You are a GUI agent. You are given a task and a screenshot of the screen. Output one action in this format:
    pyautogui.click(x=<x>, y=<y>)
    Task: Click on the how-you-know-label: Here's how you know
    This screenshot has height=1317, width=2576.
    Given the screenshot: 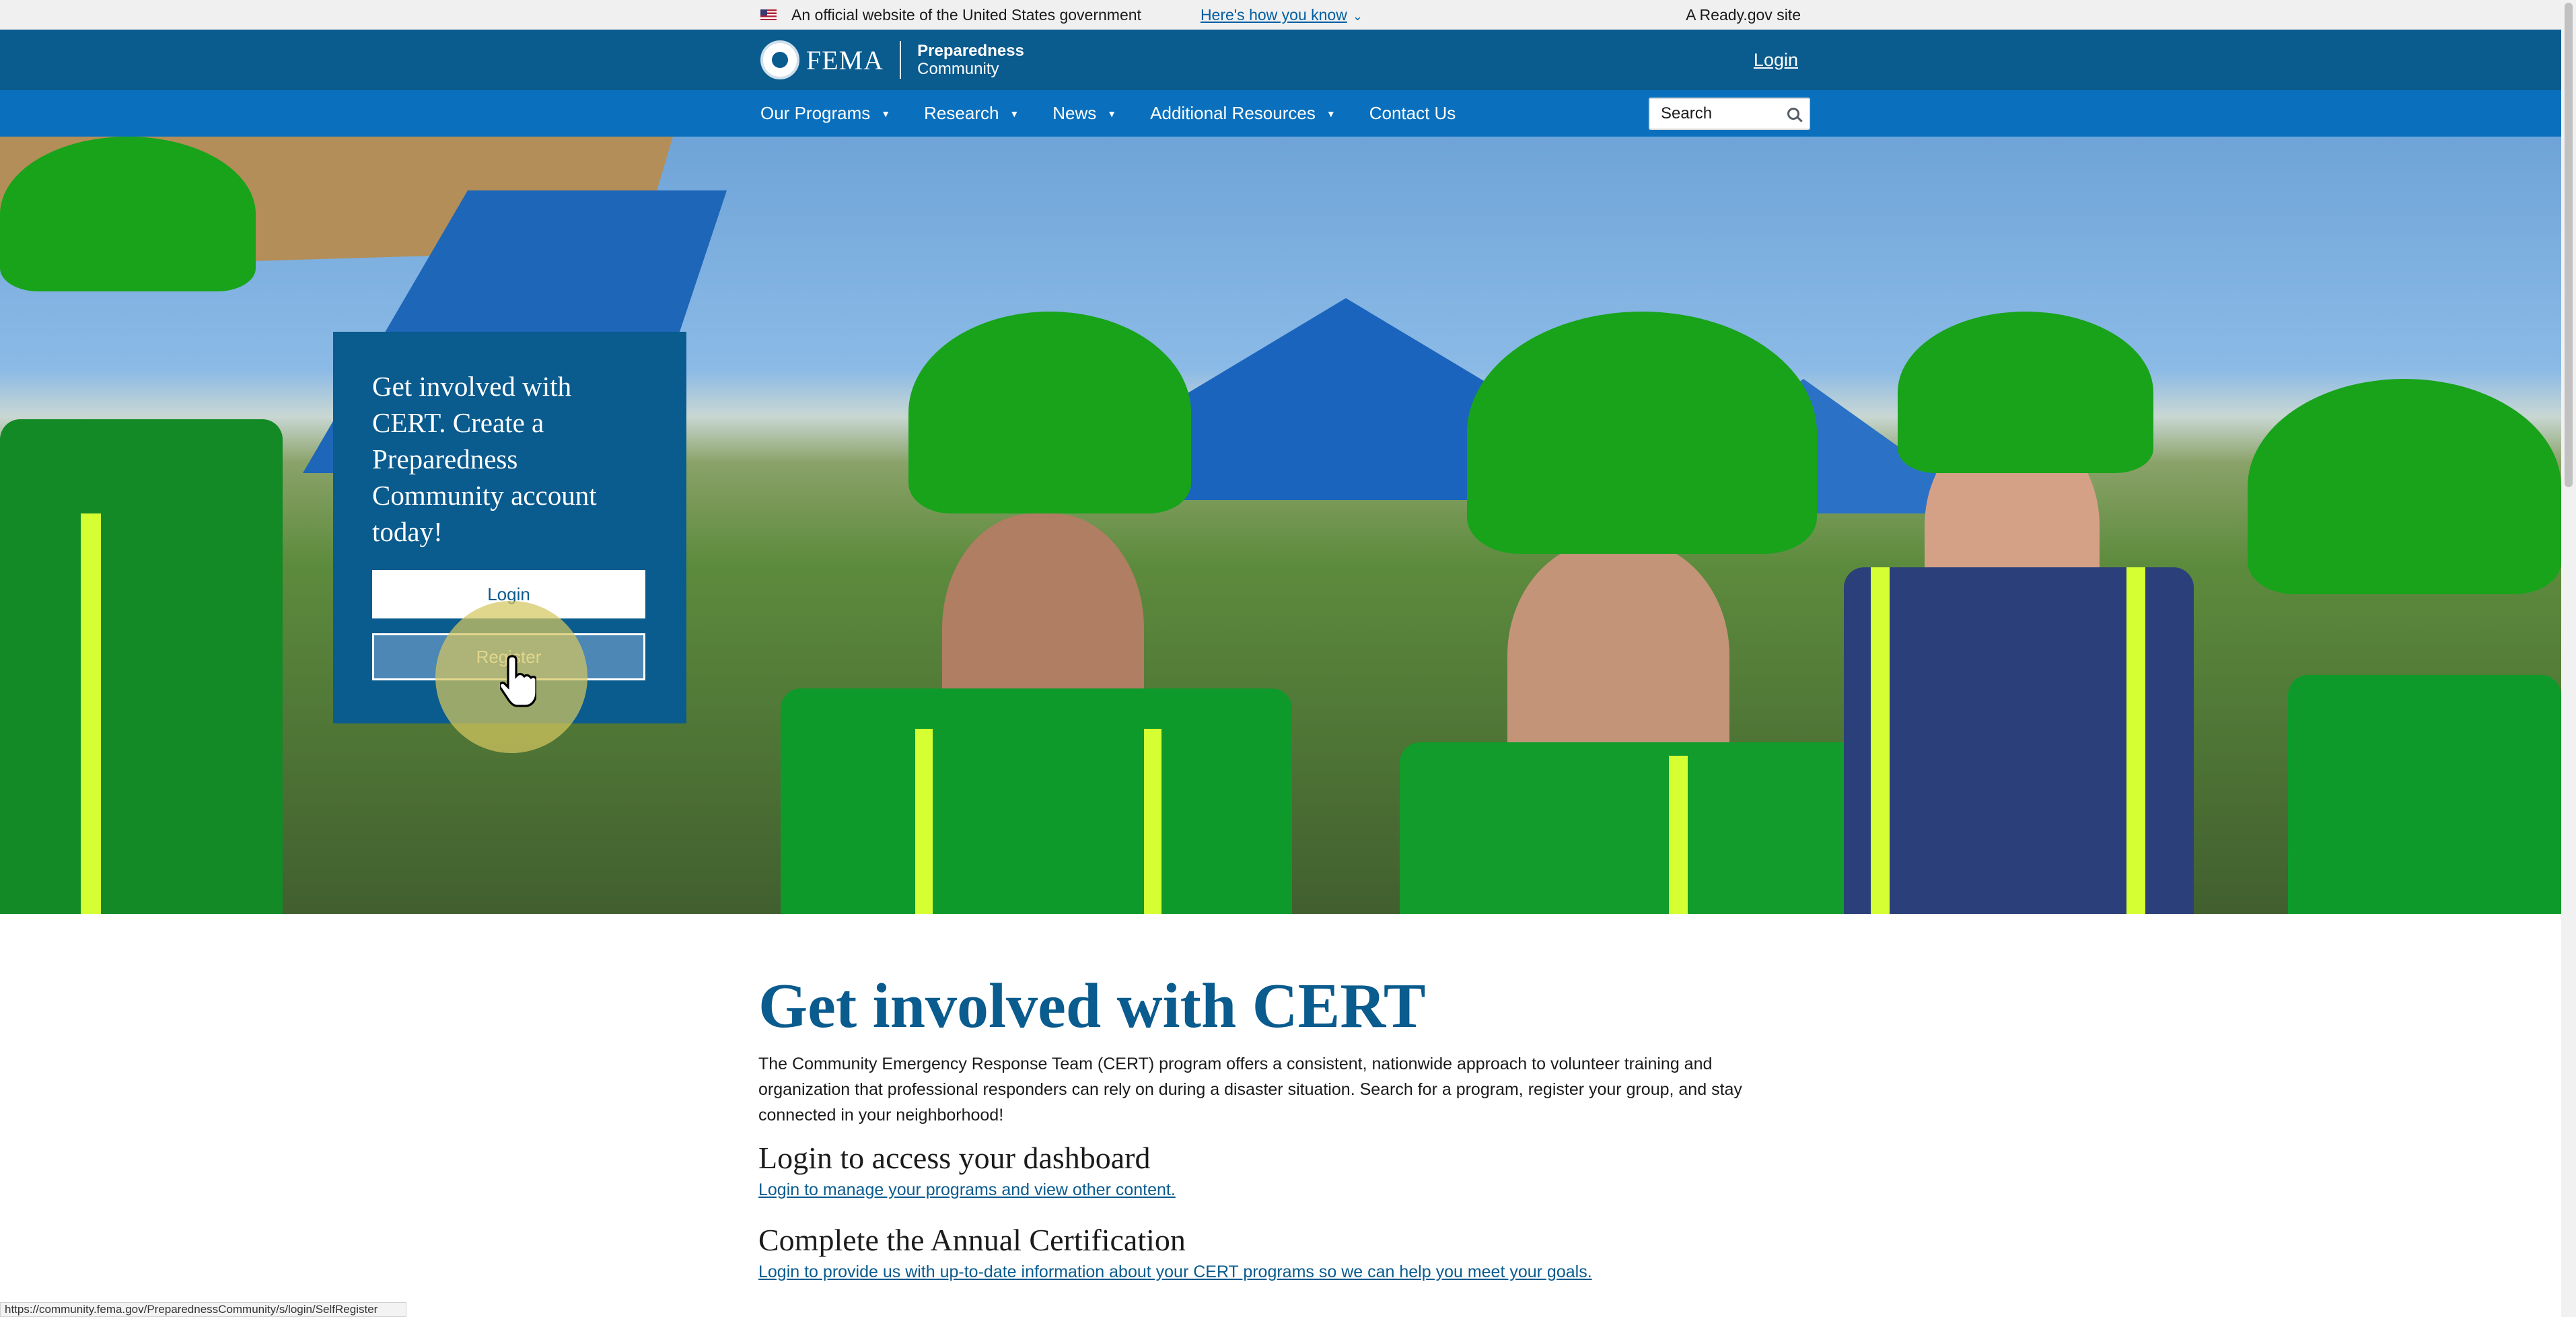 What is the action you would take?
    pyautogui.click(x=1274, y=15)
    